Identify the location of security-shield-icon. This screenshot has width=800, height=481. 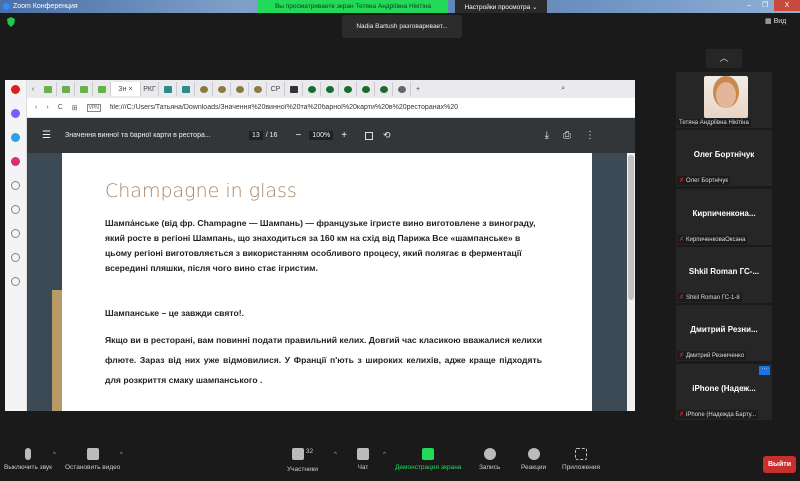
(11, 22).